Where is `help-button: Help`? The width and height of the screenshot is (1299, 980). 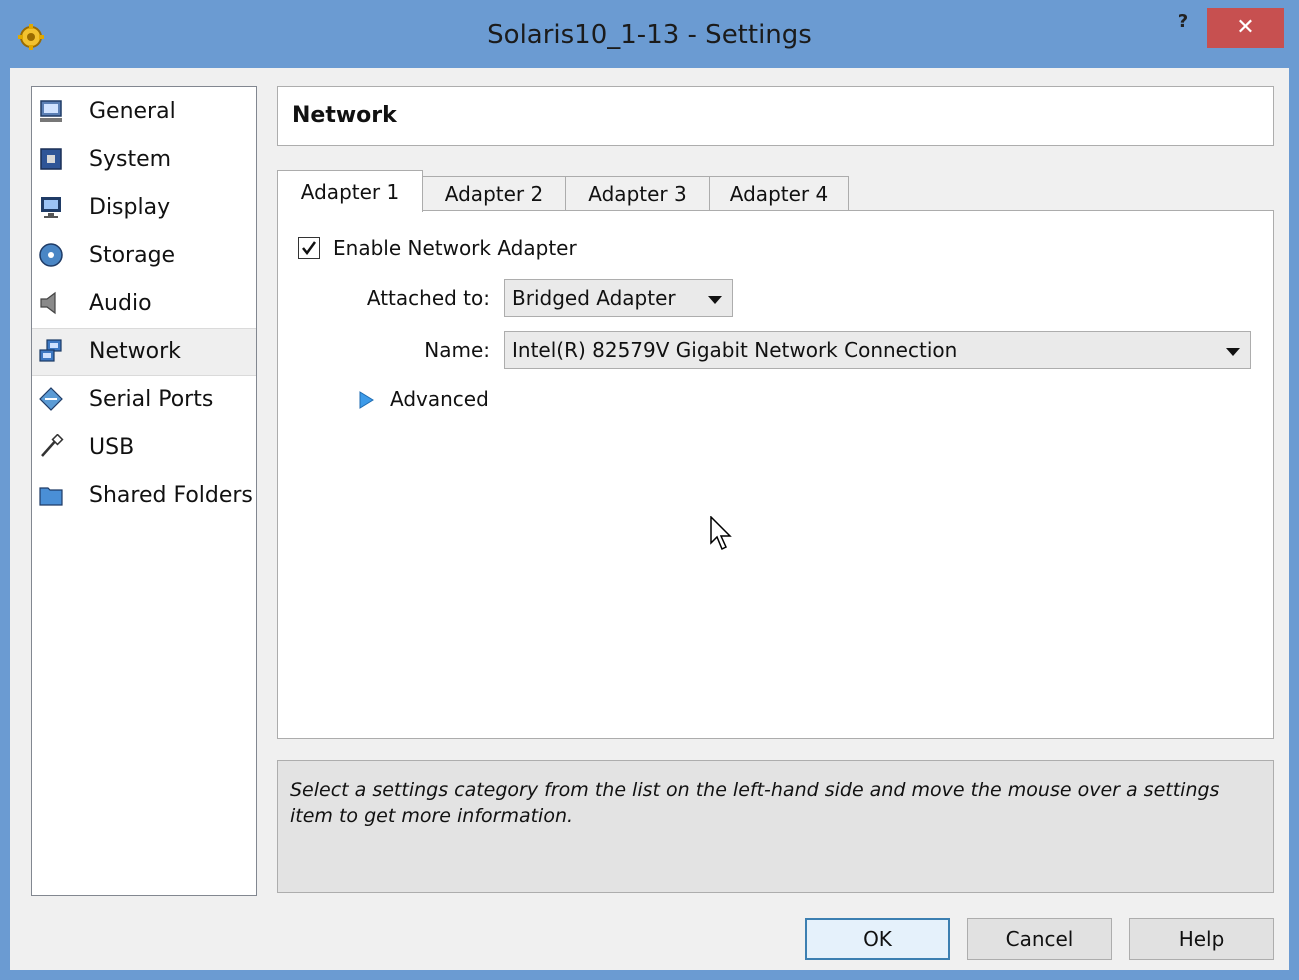 help-button: Help is located at coordinates (1201, 939).